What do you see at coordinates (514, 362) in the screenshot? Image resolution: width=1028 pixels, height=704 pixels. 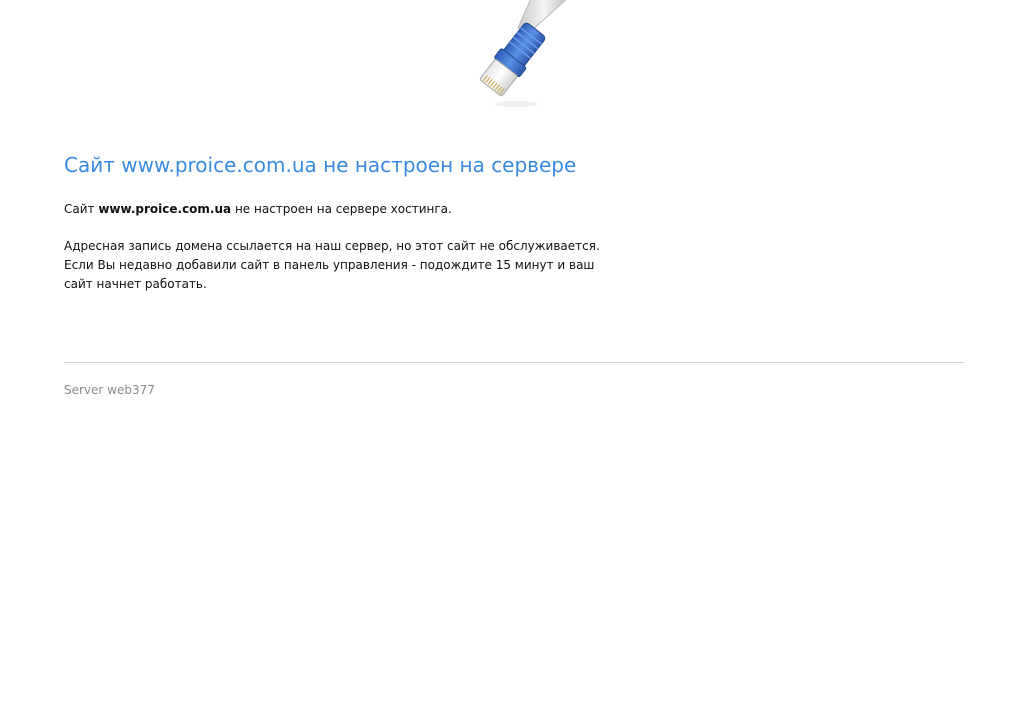 I see `divider` at bounding box center [514, 362].